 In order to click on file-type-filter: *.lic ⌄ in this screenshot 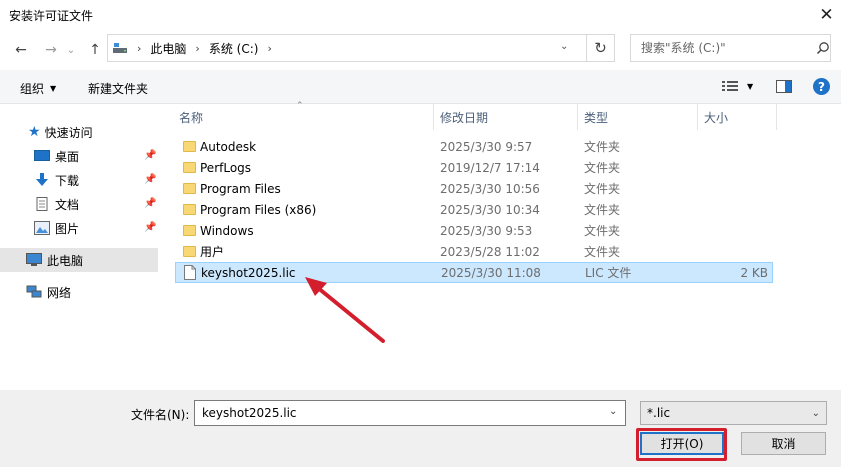, I will do `click(733, 413)`.